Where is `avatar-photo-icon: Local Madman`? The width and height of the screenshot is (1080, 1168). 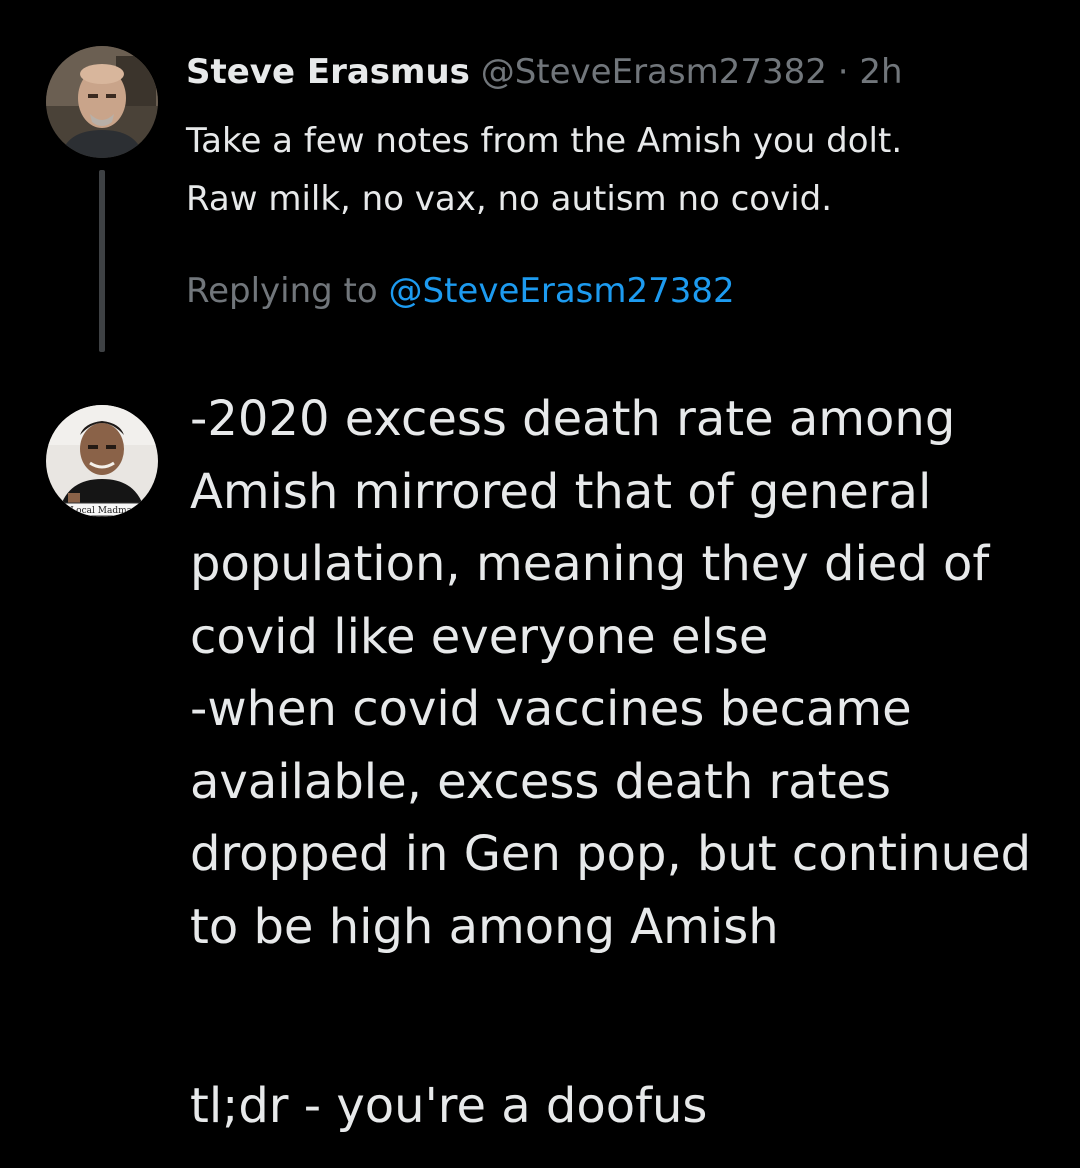
avatar-photo-icon: Local Madman is located at coordinates (102, 461).